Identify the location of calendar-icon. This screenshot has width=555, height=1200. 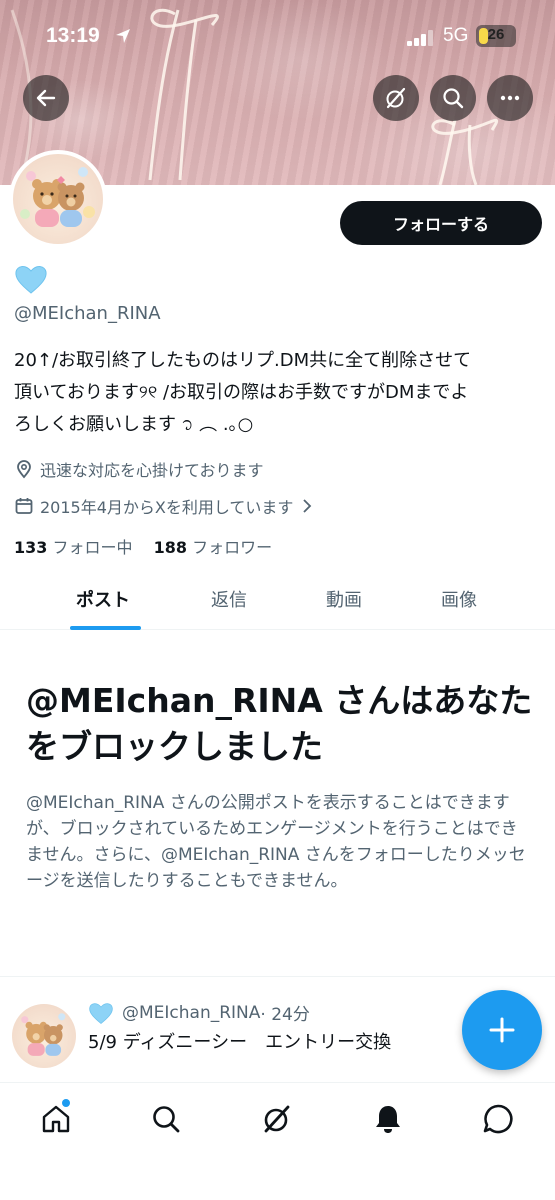
(24, 506).